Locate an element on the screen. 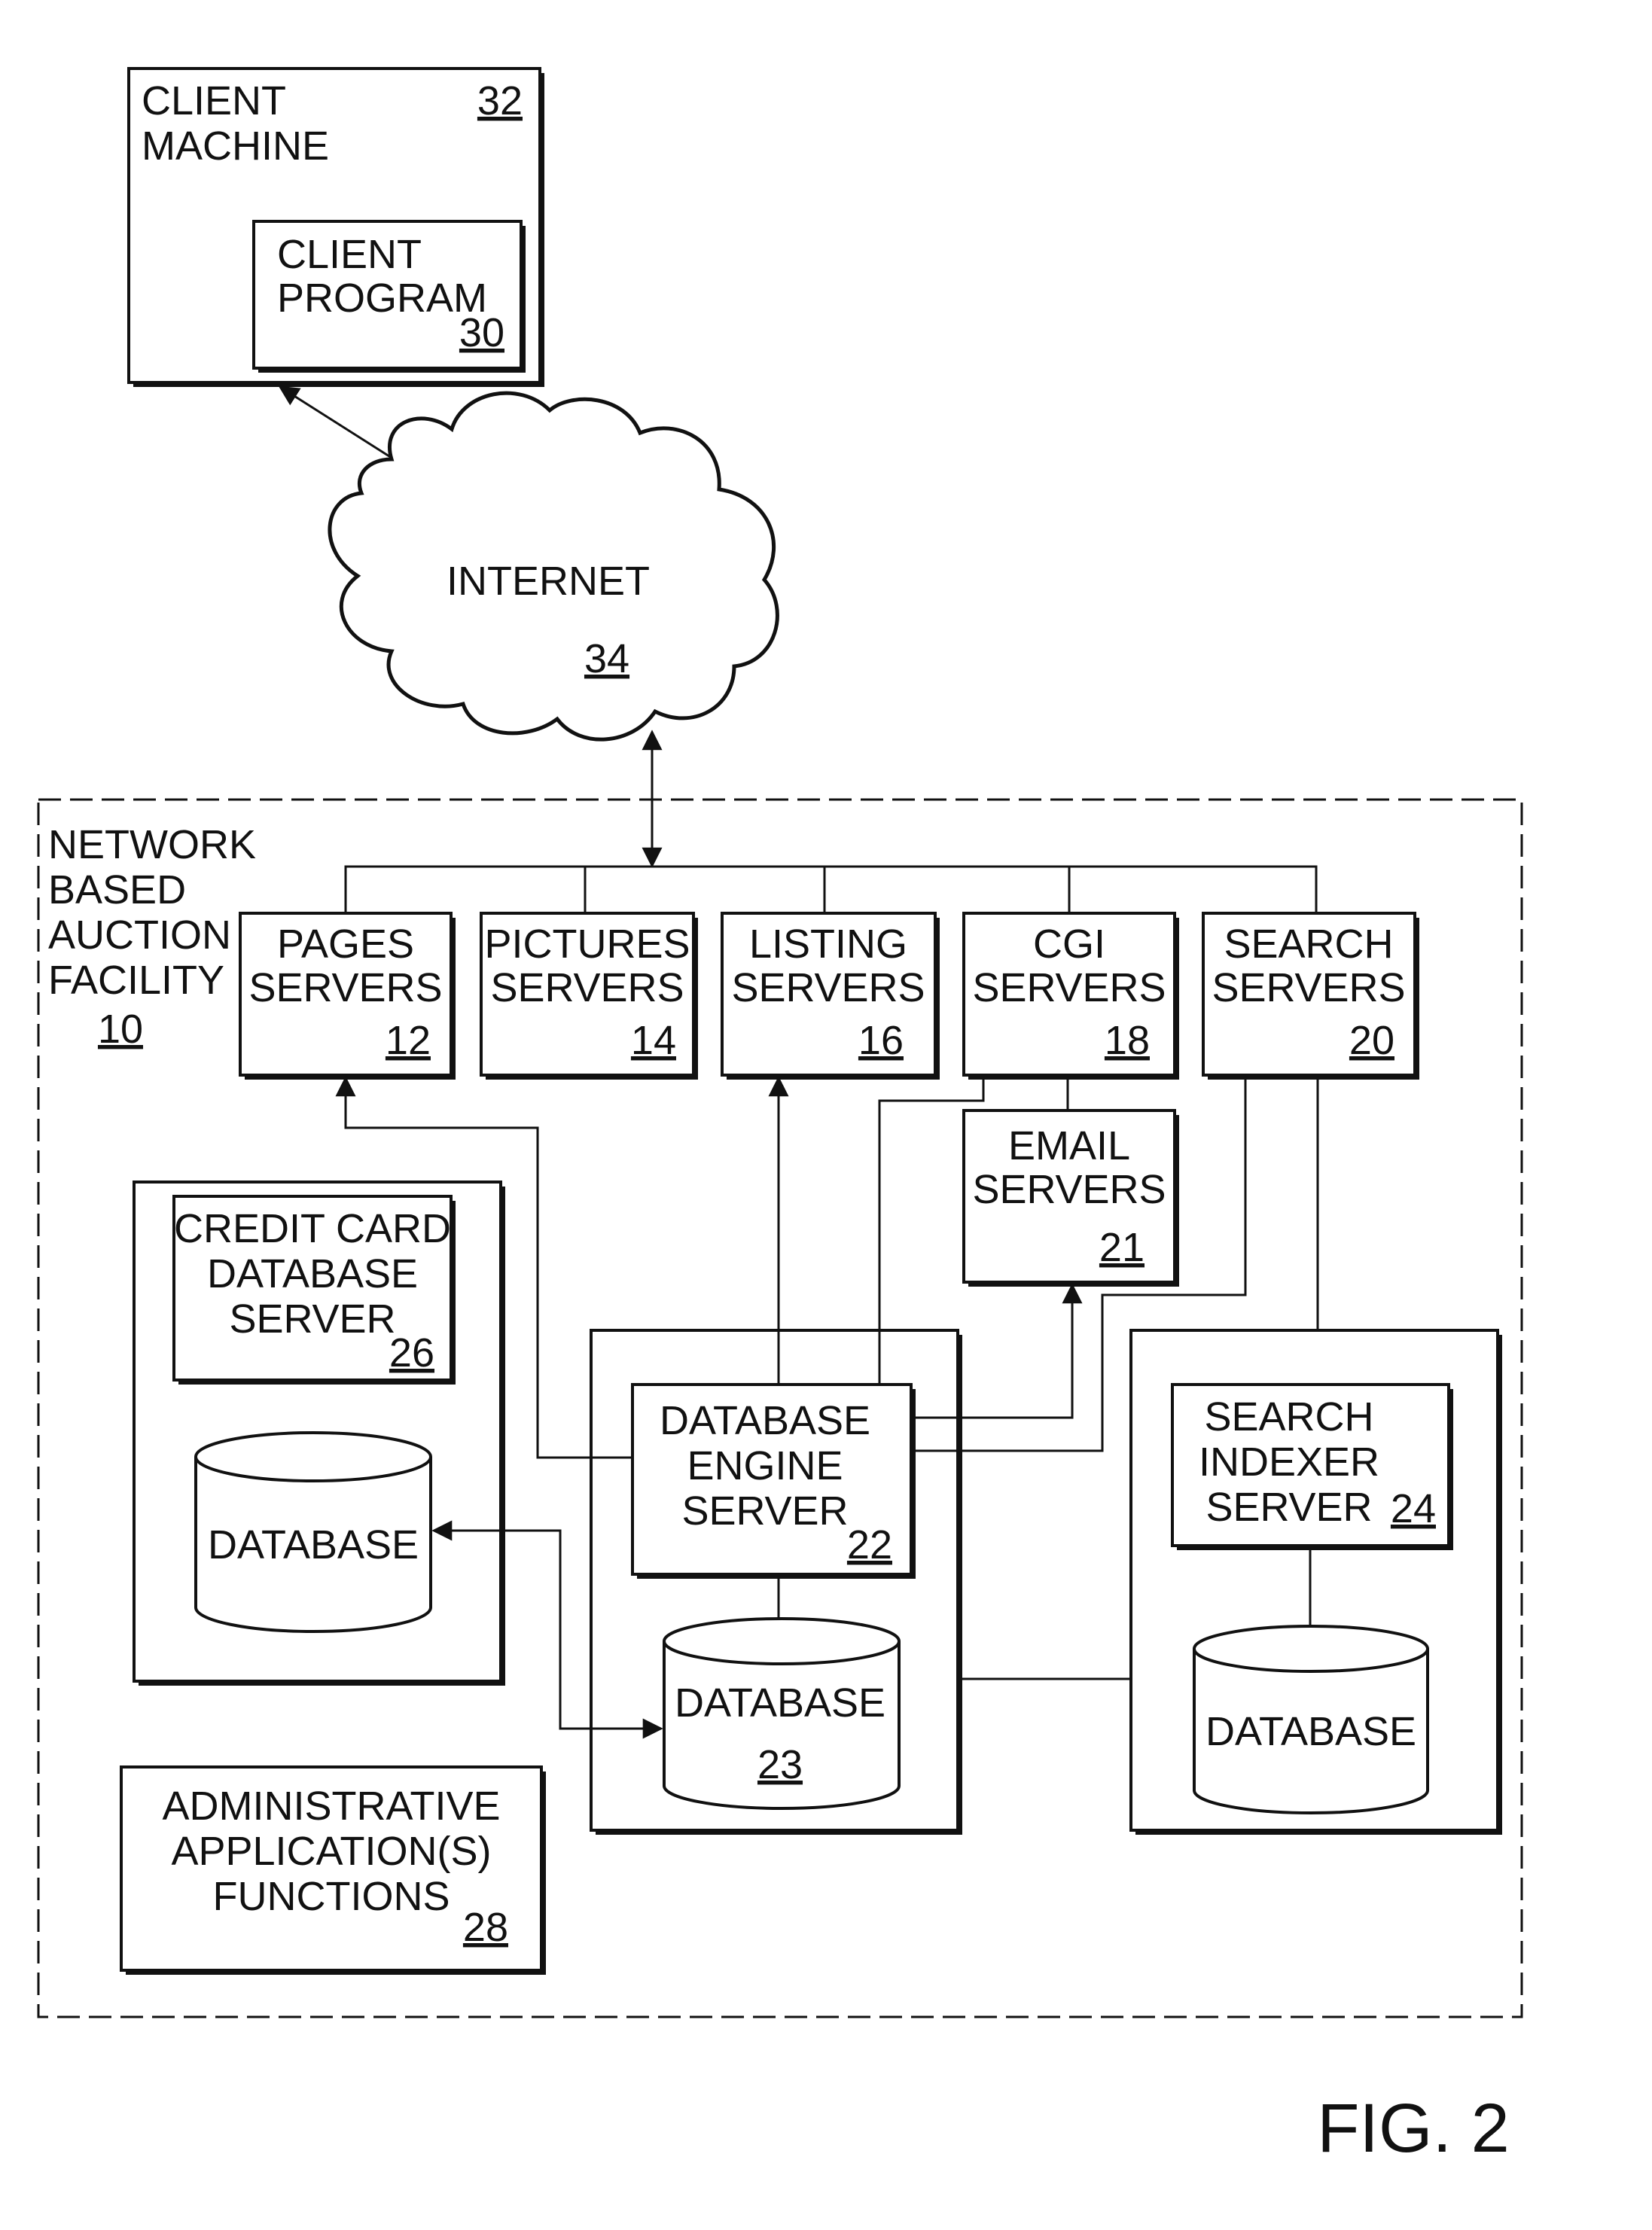  email-servers-label-1: EMAIL is located at coordinates (1069, 1145).